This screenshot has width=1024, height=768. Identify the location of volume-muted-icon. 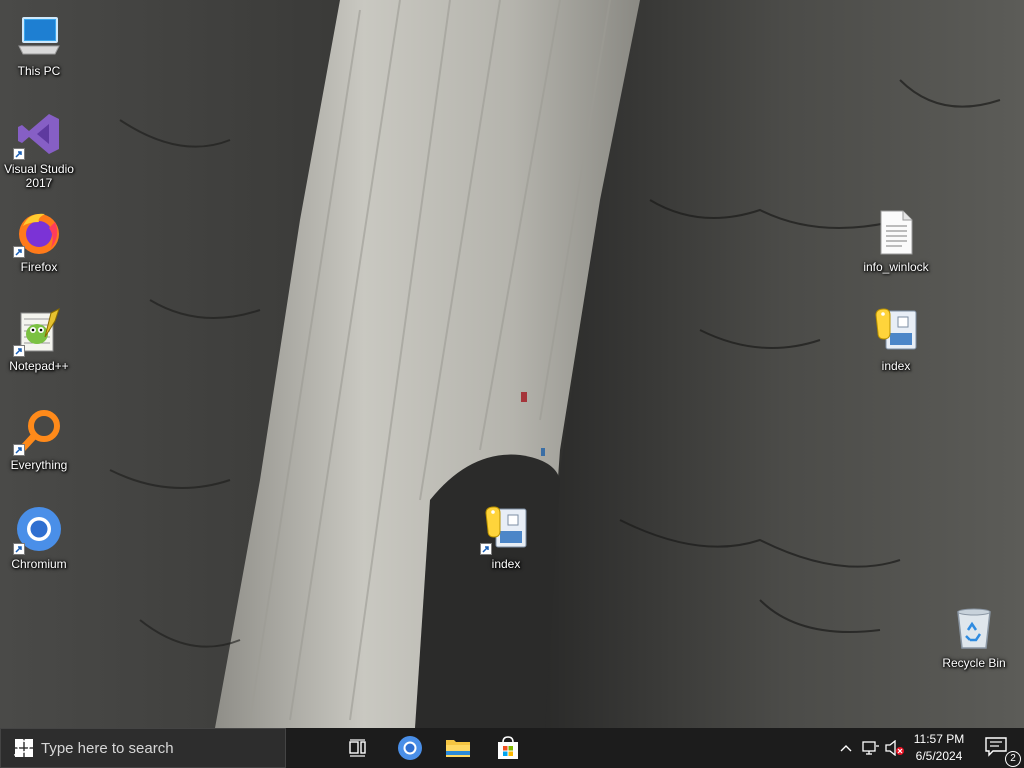
(894, 748).